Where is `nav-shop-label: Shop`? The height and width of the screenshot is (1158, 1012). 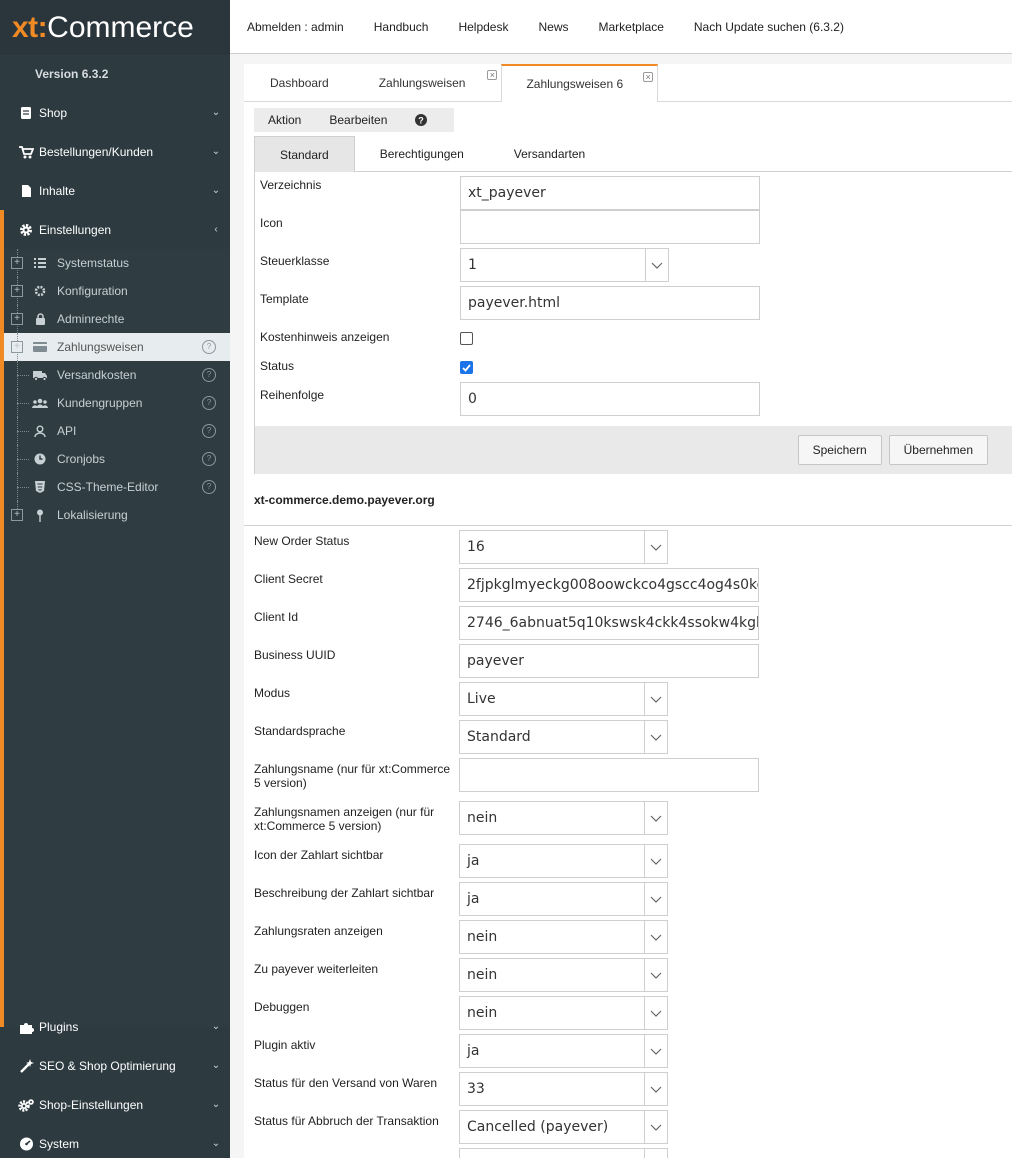 nav-shop-label: Shop is located at coordinates (53, 112).